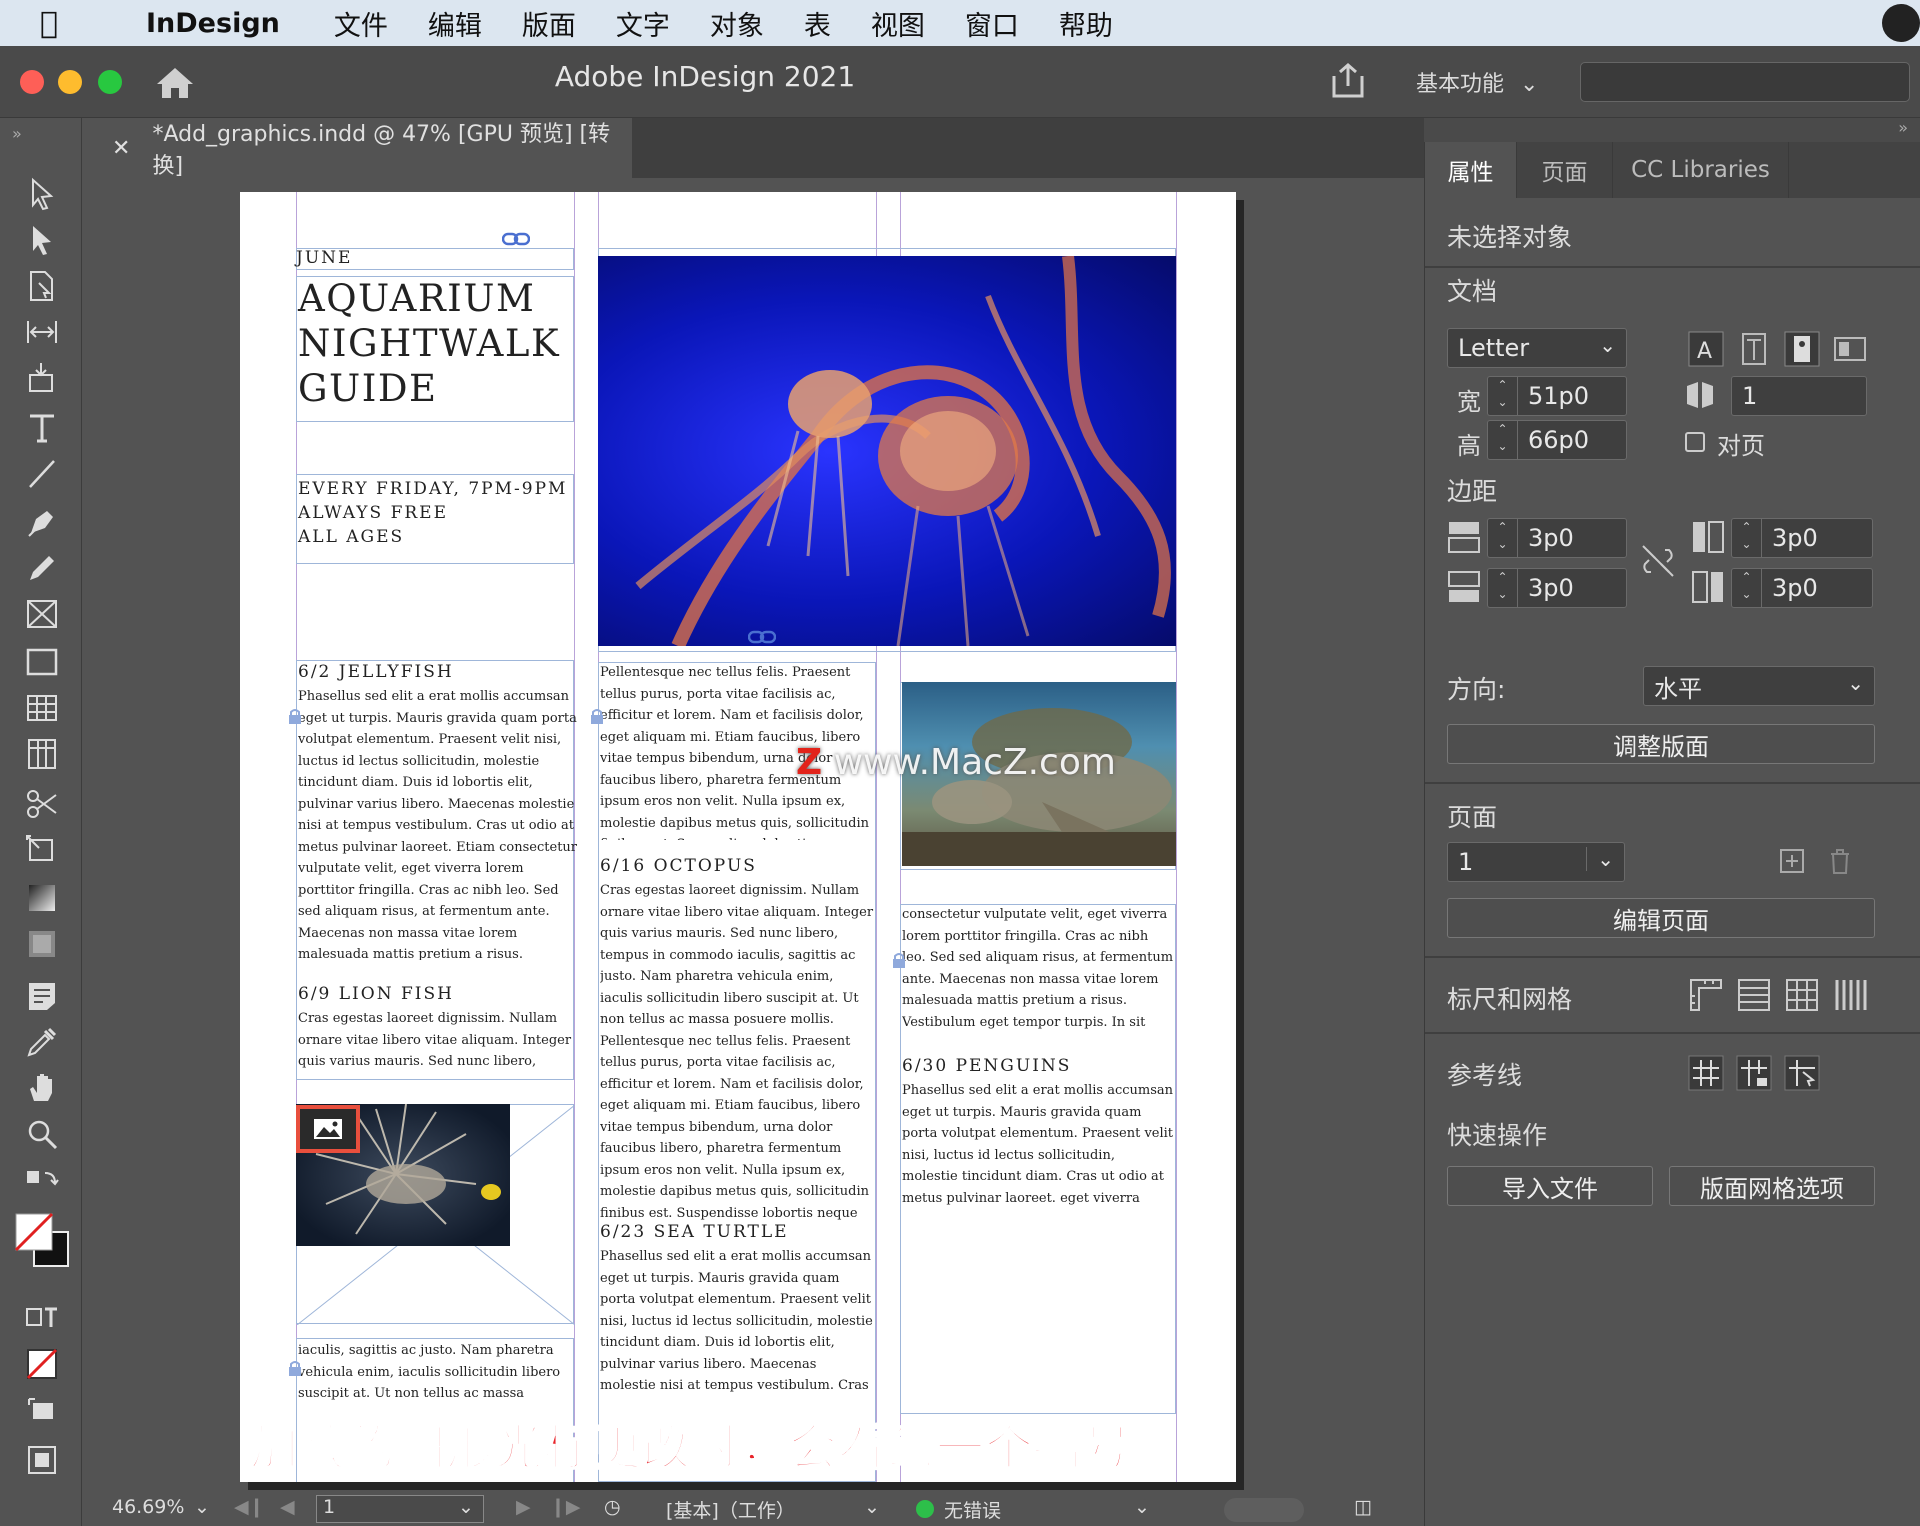  I want to click on table-tool-icon, so click(42, 708).